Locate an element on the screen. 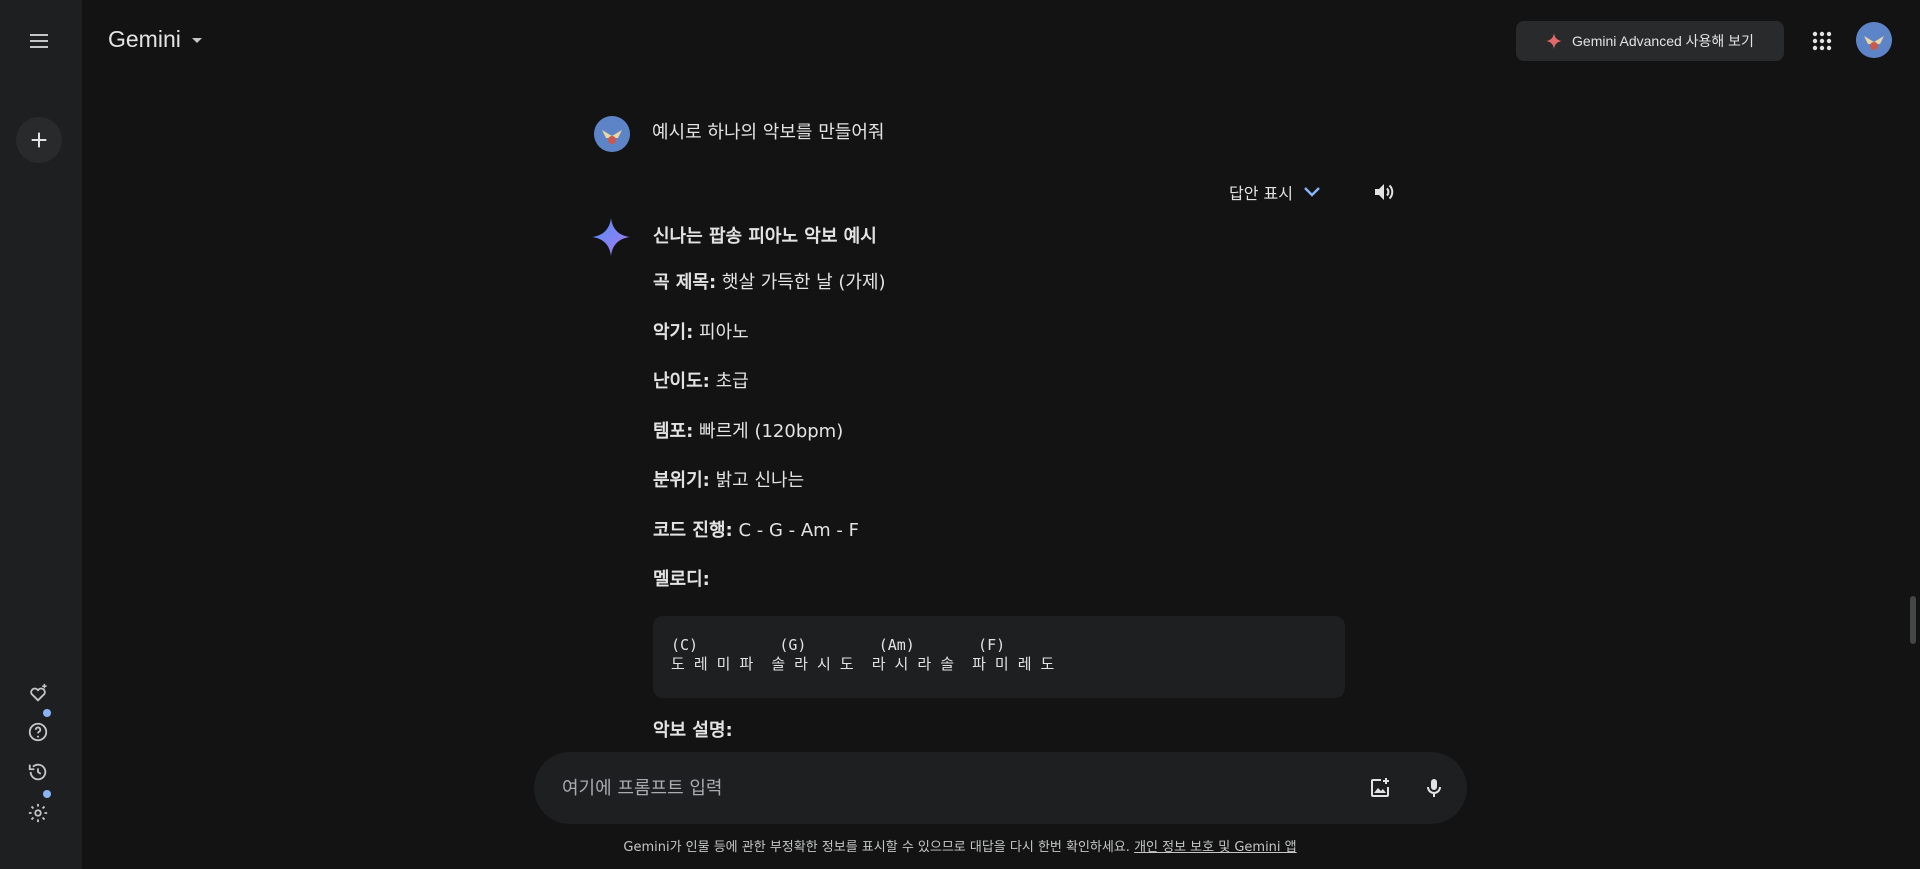 The height and width of the screenshot is (869, 1920). field-difficulty: 난이도: 초급 is located at coordinates (701, 380).